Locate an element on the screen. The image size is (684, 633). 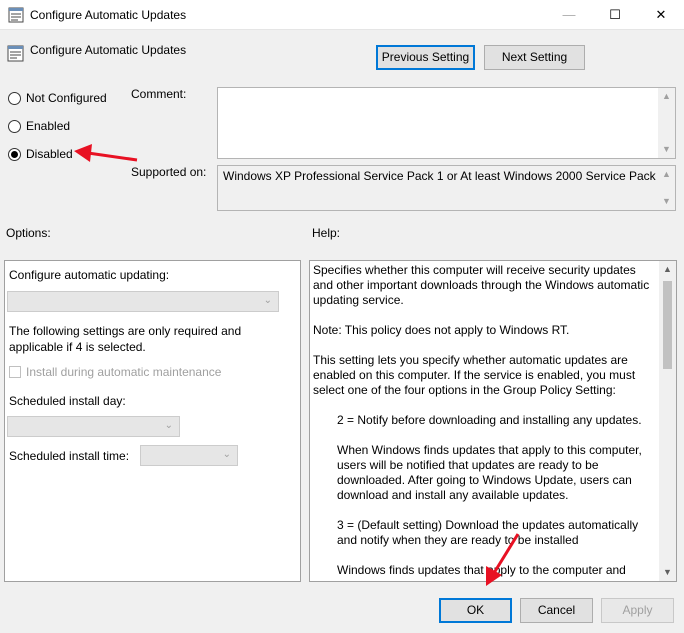
help-label: Help: is located at coordinates (326, 233).